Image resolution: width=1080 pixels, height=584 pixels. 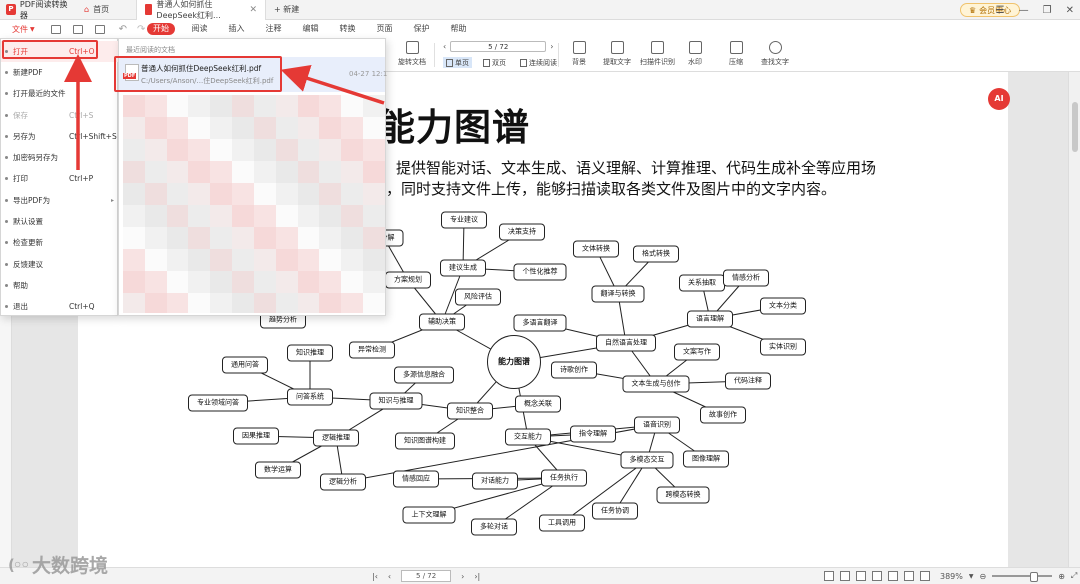 I want to click on watermark: (◦◦ 大数跨境, so click(x=58, y=564).